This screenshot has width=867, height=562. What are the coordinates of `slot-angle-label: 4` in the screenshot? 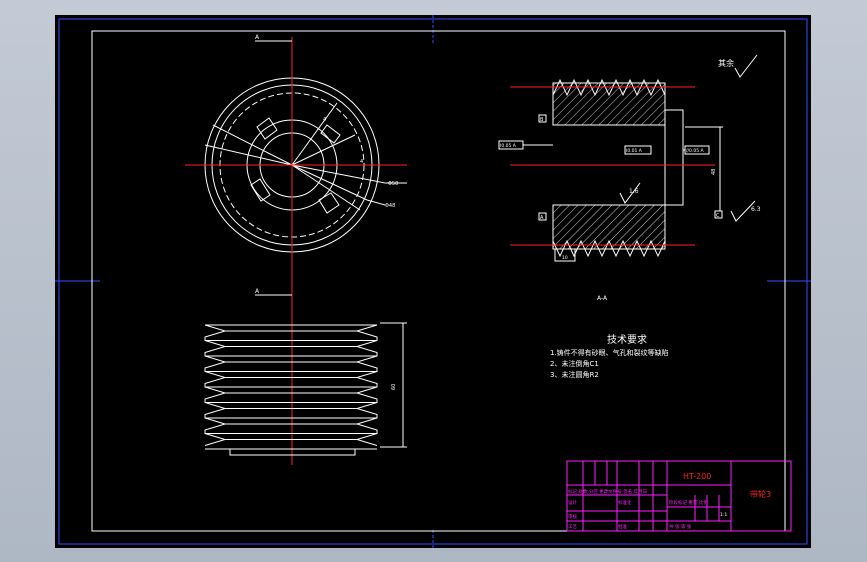 It's located at (324, 120).